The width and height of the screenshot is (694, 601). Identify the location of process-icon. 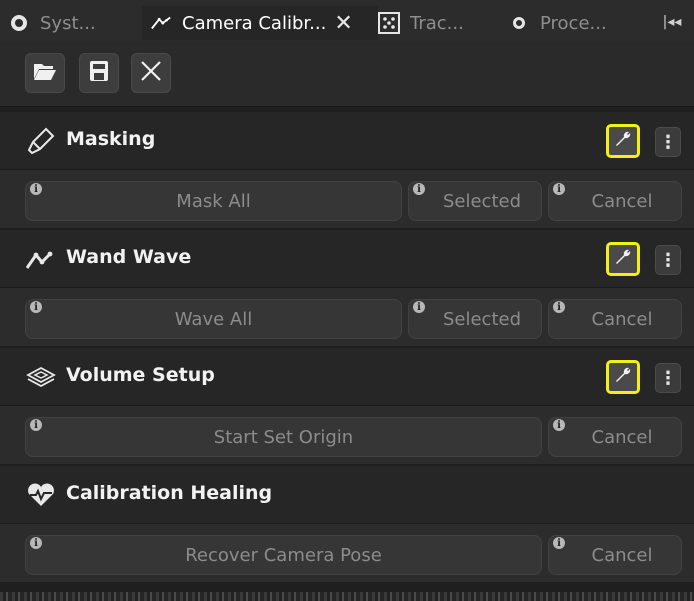
(519, 23).